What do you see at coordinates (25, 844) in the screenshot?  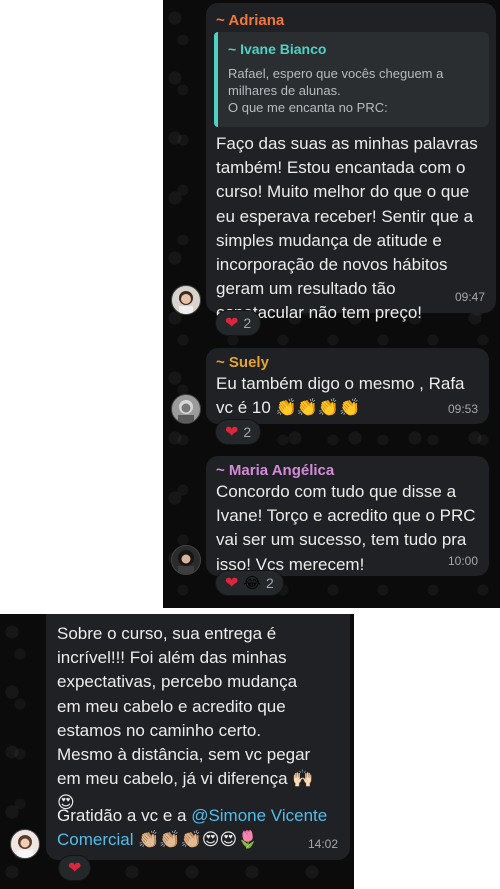 I see `avatar-sender` at bounding box center [25, 844].